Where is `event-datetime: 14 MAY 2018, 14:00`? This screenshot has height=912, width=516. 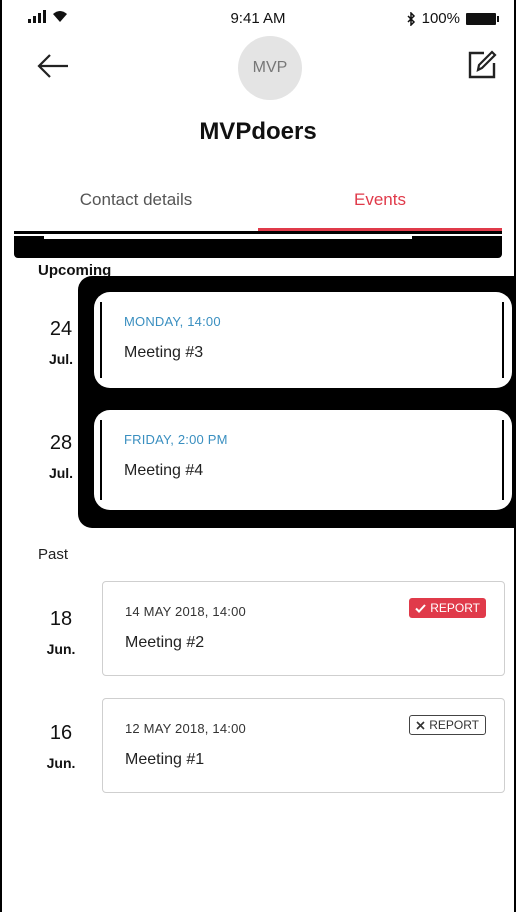
event-datetime: 14 MAY 2018, 14:00 is located at coordinates (185, 611).